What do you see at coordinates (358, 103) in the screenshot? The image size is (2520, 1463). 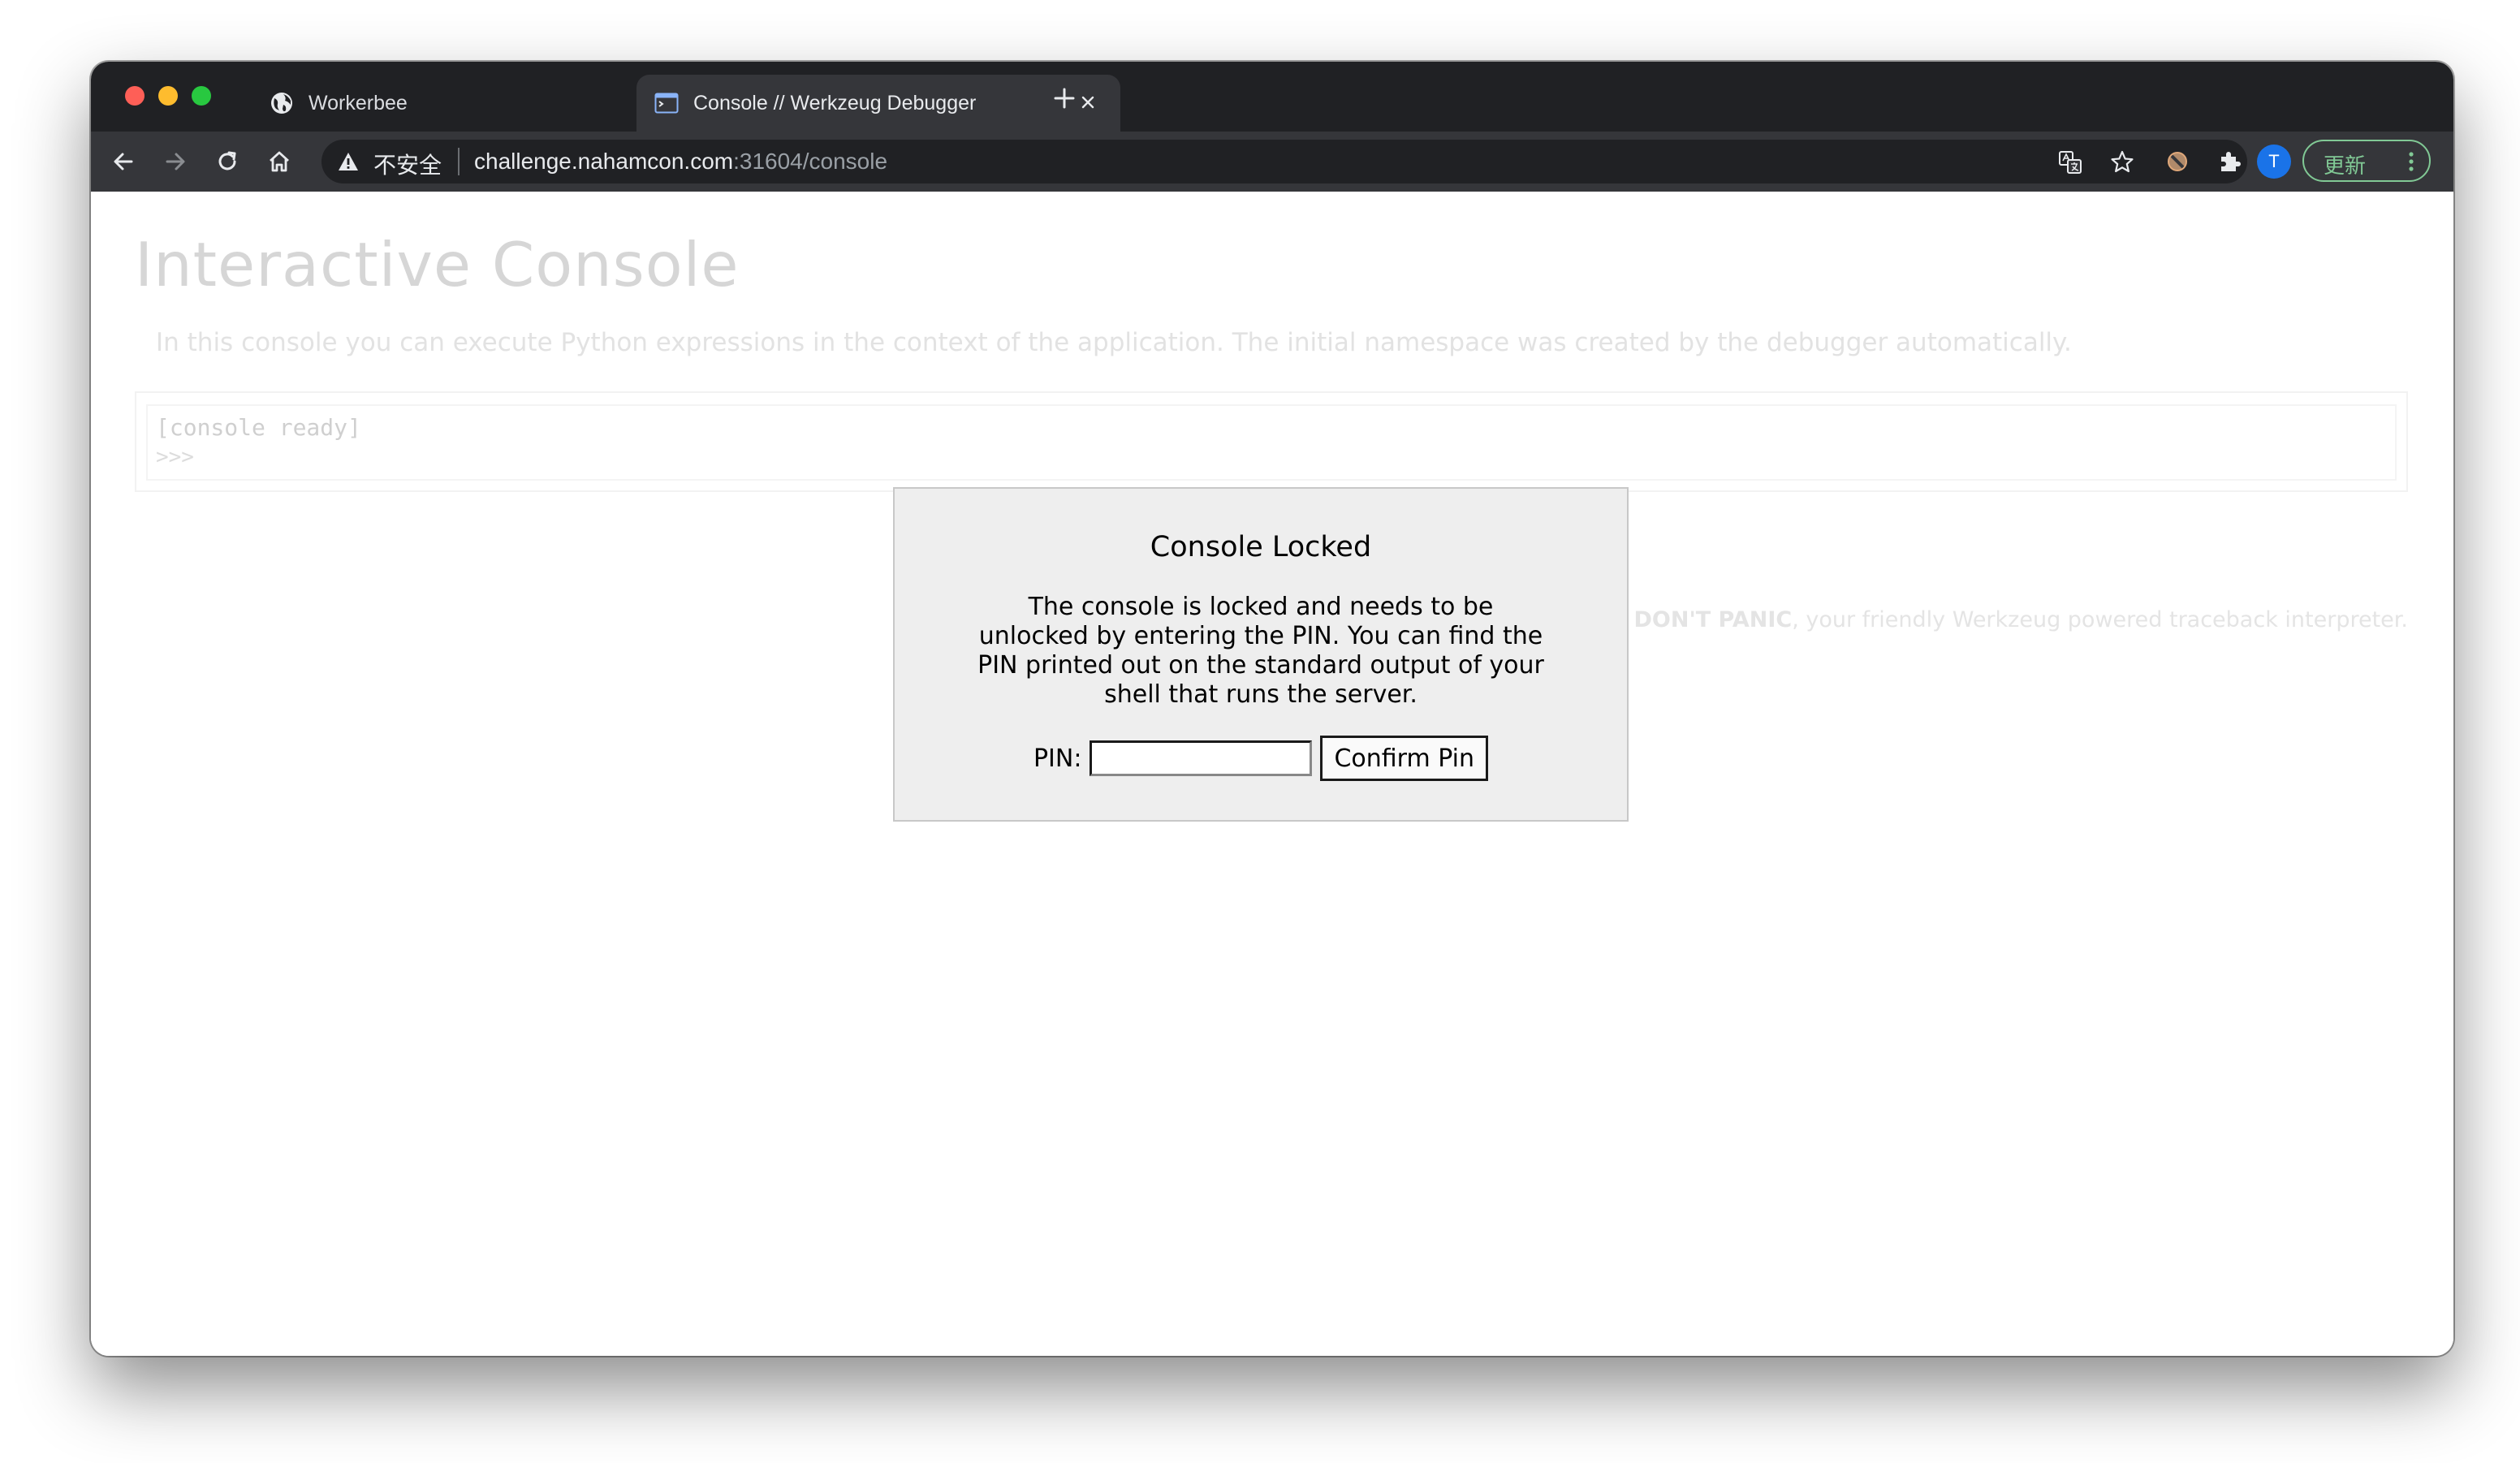 I see `tab-title: Workerbee` at bounding box center [358, 103].